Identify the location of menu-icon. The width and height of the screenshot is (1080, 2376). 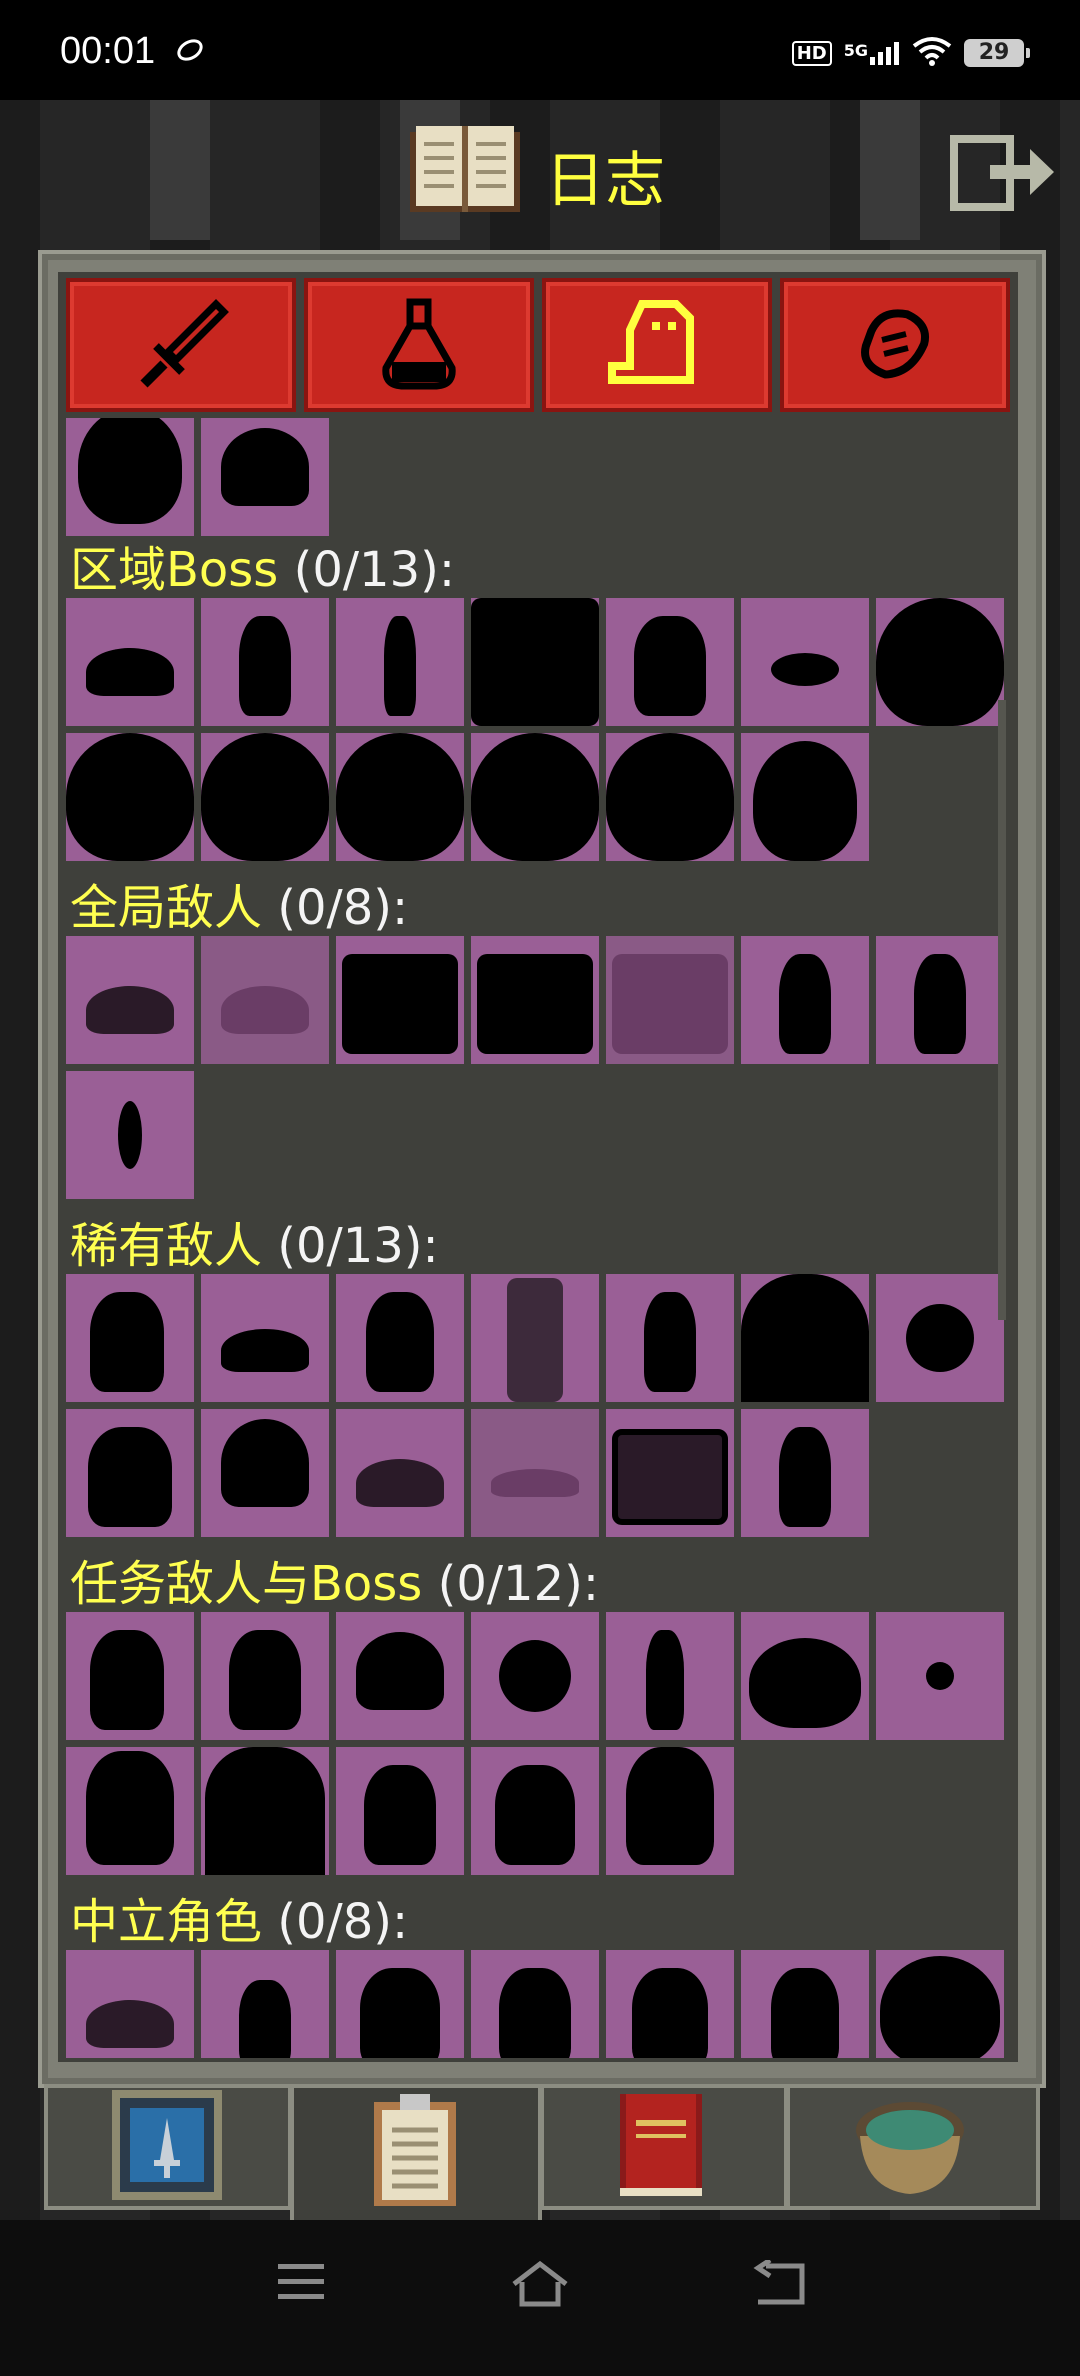
(301, 2281).